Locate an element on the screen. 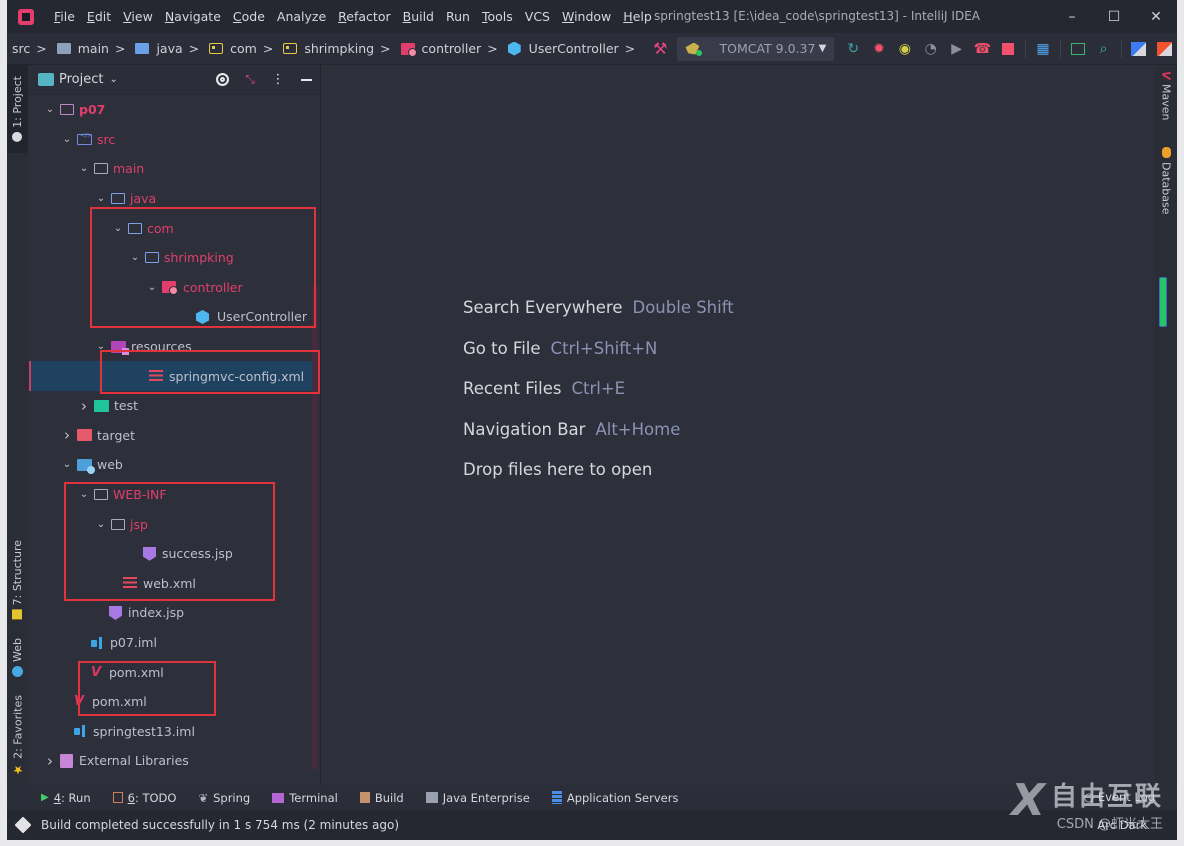  profile-button: ◔ is located at coordinates (931, 49).